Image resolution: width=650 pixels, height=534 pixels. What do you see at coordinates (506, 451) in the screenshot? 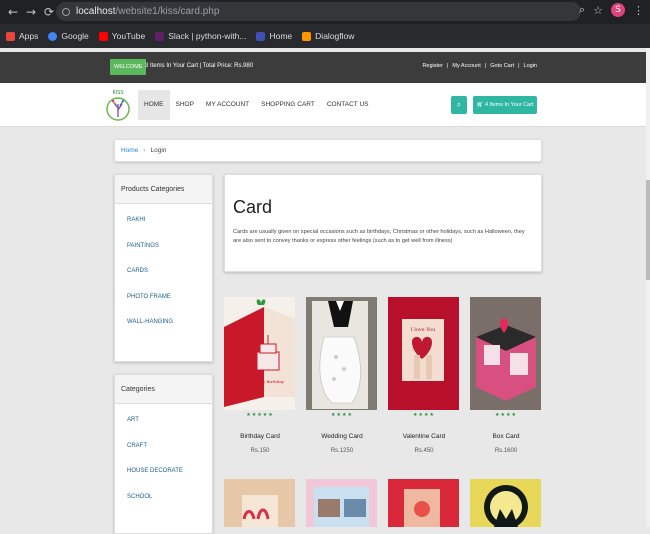
I see `product-price: Rs.1600` at bounding box center [506, 451].